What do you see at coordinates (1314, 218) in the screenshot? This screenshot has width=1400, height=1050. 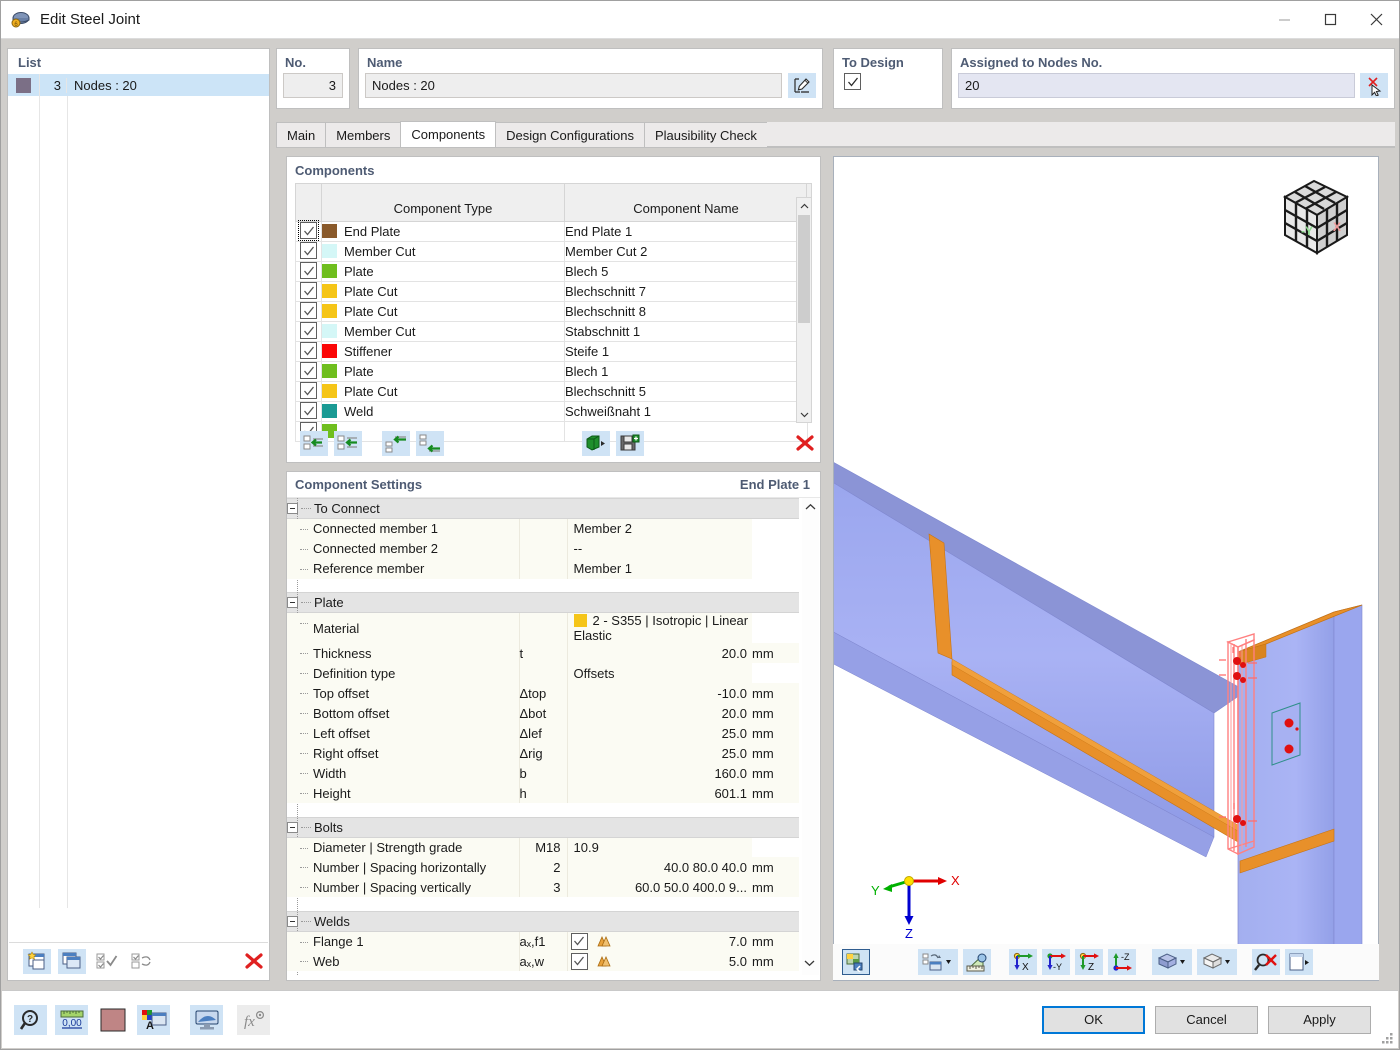 I see `navigation-cube: -Y X` at bounding box center [1314, 218].